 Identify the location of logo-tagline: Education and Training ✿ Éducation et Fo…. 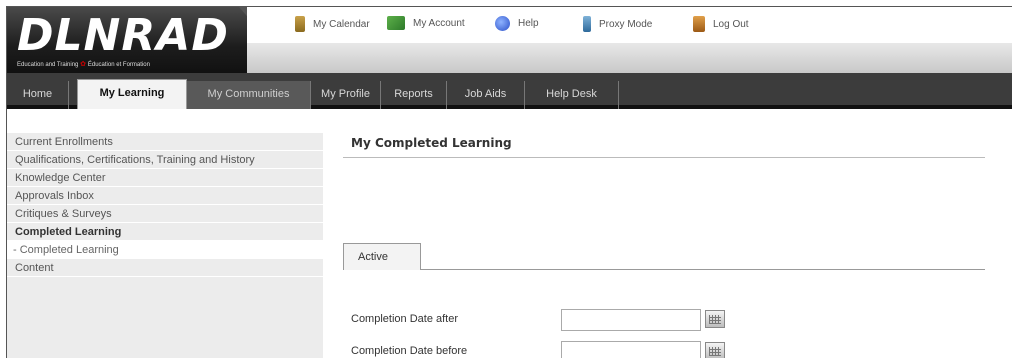
(83, 64).